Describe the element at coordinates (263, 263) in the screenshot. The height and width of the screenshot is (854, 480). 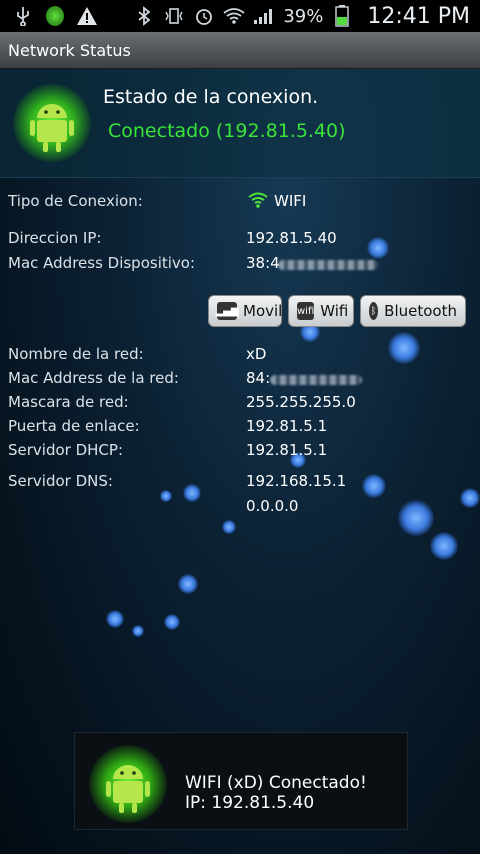
I see `device-mac-value: 38:4` at that location.